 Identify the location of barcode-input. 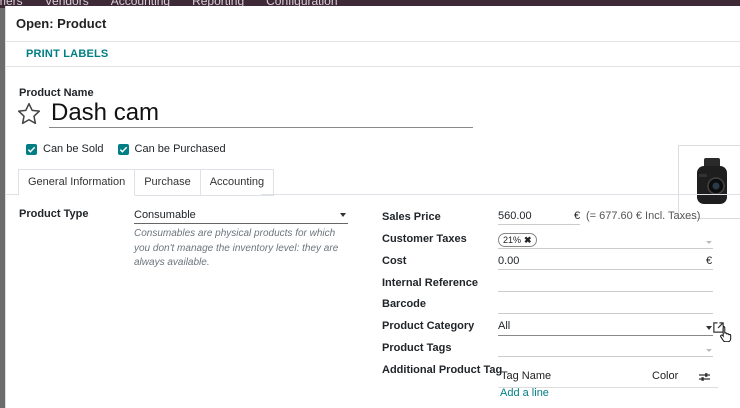
(605, 313).